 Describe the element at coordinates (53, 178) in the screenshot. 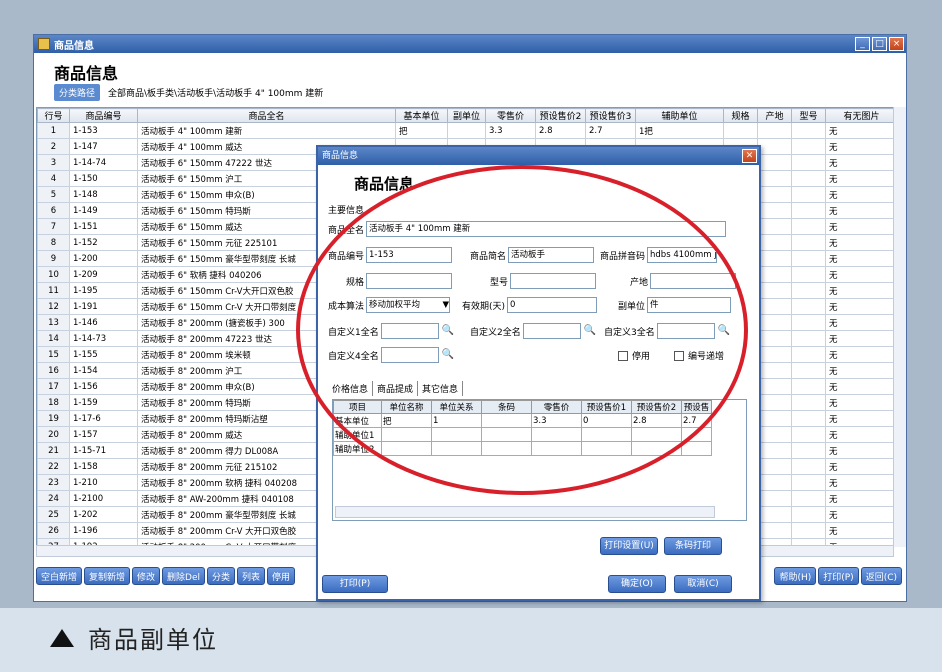

I see `table-cell: 4` at that location.